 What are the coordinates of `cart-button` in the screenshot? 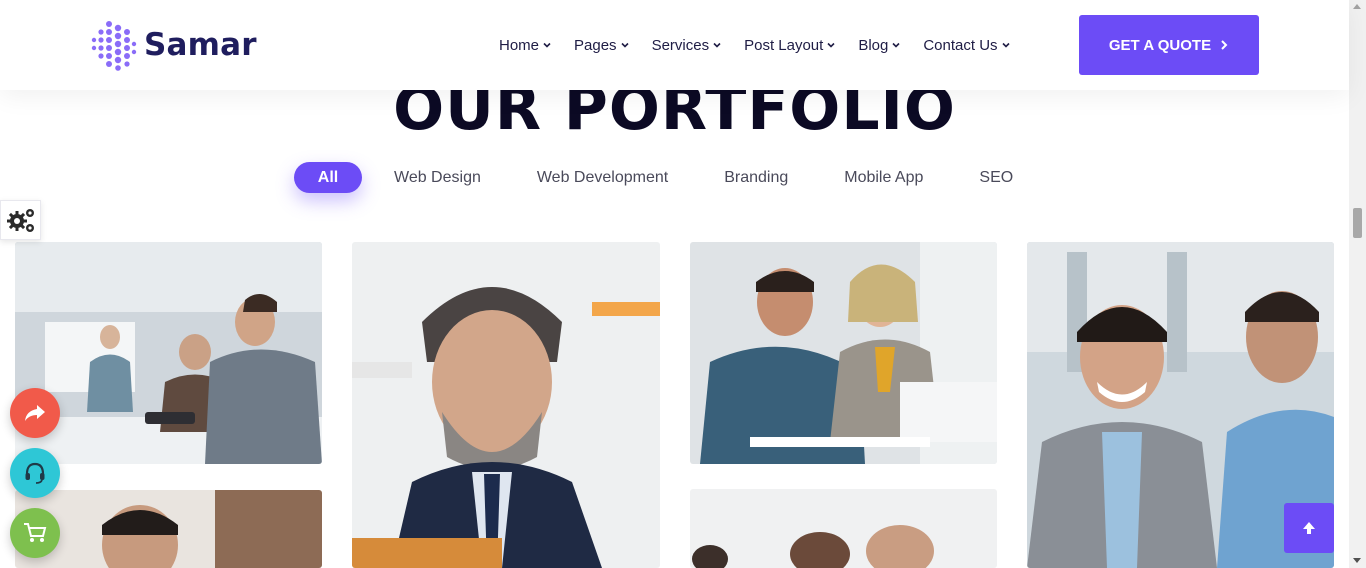 It's located at (35, 533).